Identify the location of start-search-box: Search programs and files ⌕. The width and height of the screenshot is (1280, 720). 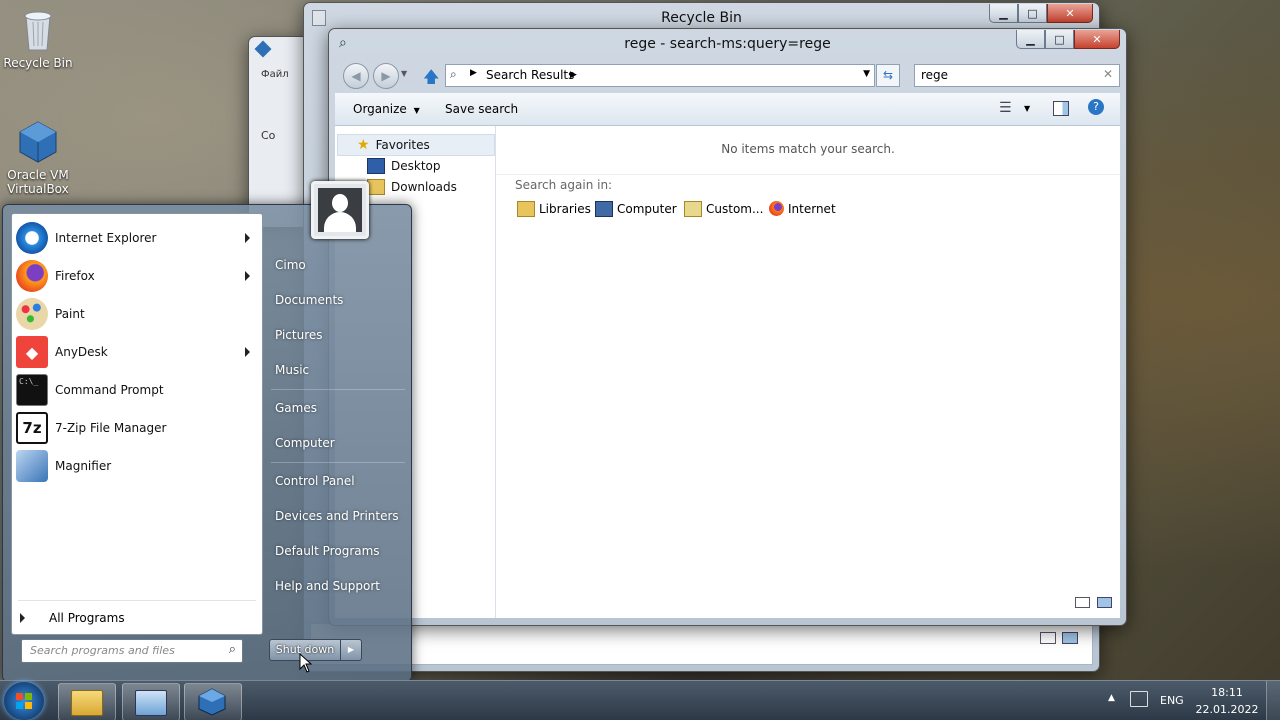
(132, 651).